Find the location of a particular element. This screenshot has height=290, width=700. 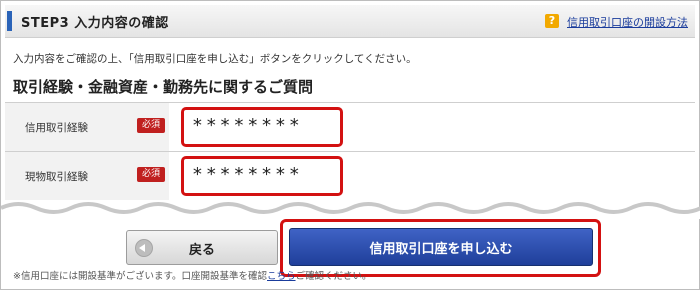

row-label-cell: 信用取引経験 必須 is located at coordinates (87, 127).